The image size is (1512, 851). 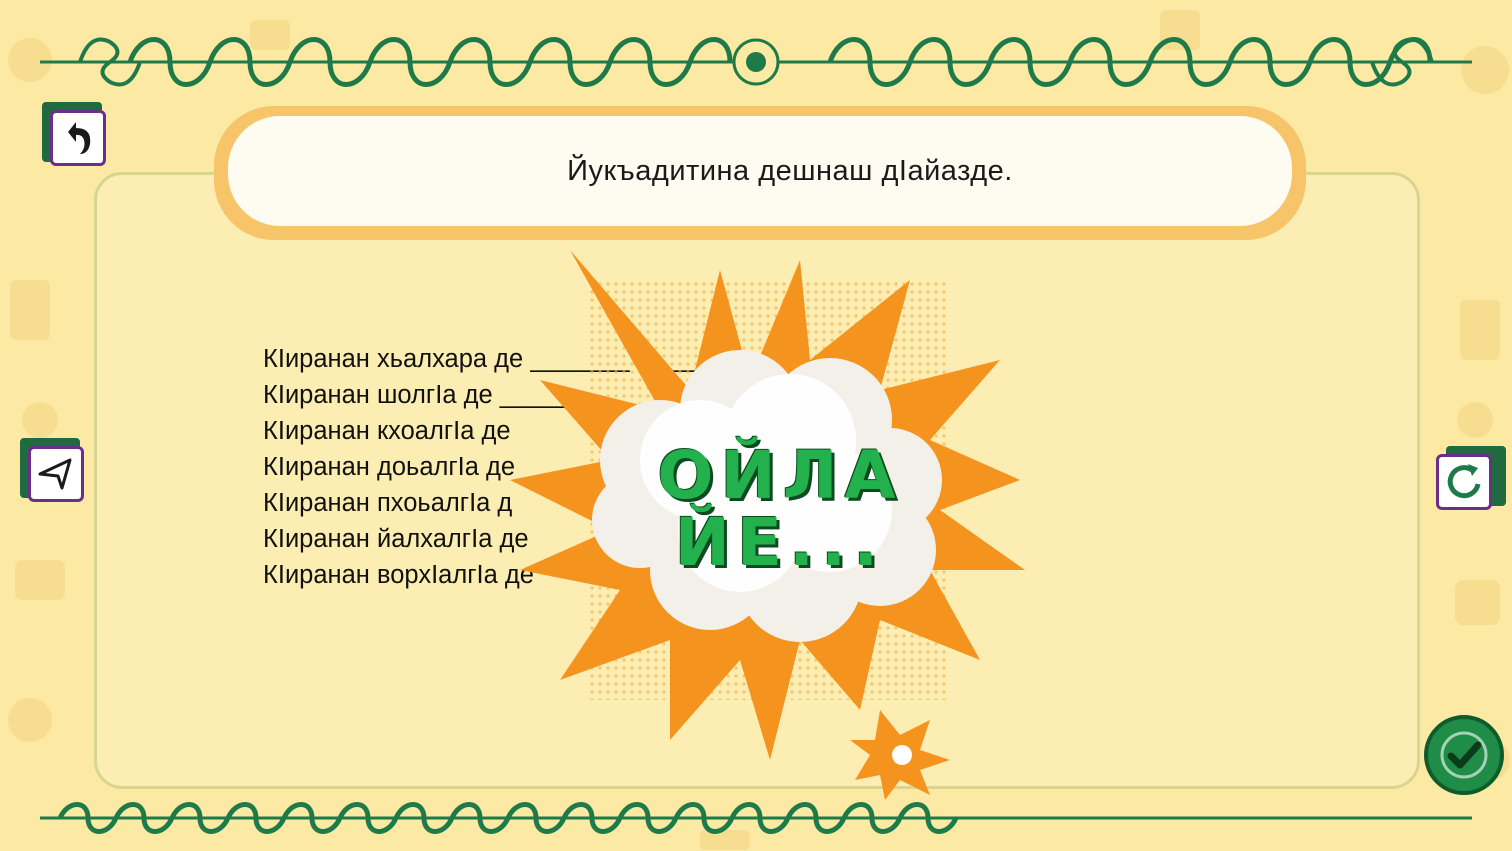 I want to click on instruction-box: Йукъадитина дешнаш дӀайазде., so click(x=760, y=171).